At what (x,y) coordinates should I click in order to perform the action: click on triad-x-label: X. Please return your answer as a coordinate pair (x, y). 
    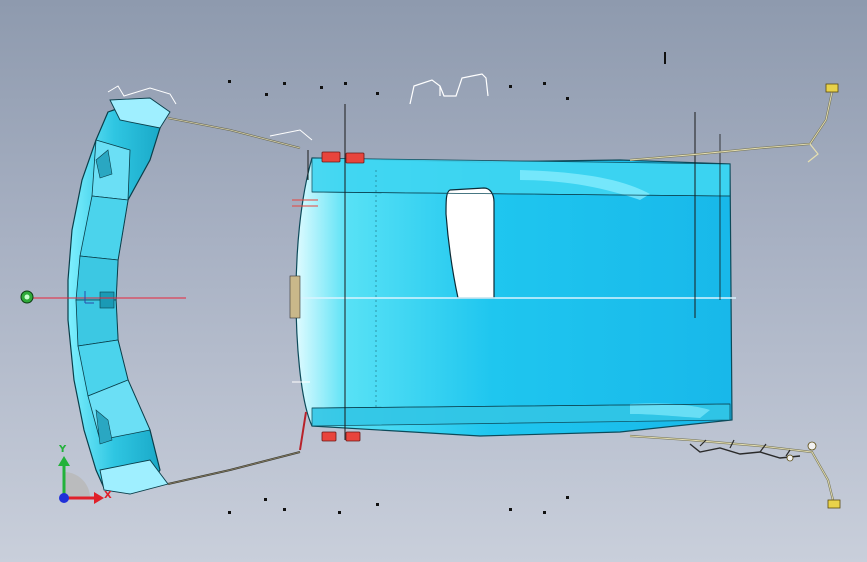
    Looking at the image, I should click on (108, 495).